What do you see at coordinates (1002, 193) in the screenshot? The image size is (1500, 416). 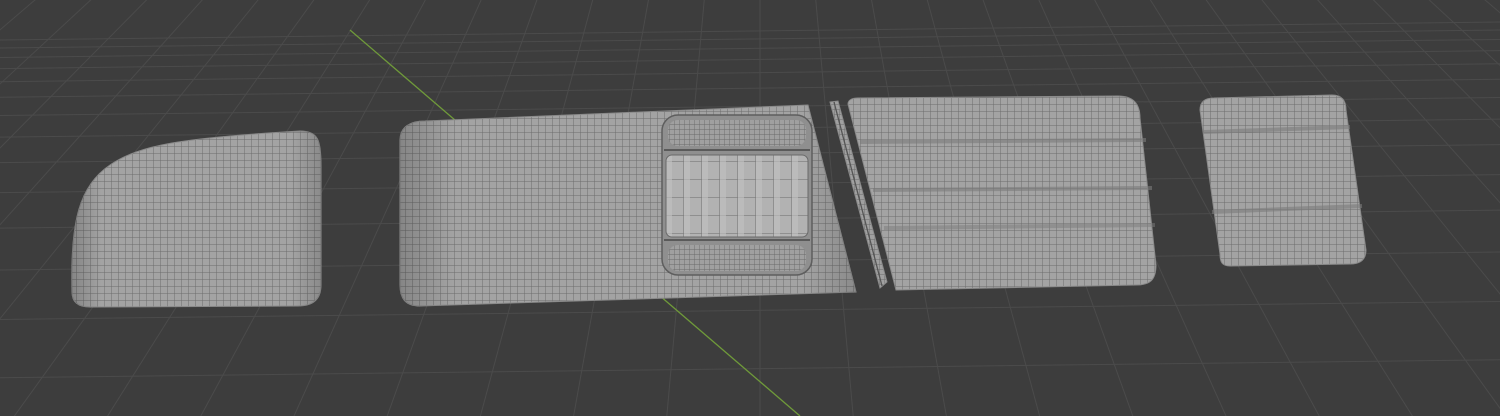 I see `mesh-piece-ribbed-panel` at bounding box center [1002, 193].